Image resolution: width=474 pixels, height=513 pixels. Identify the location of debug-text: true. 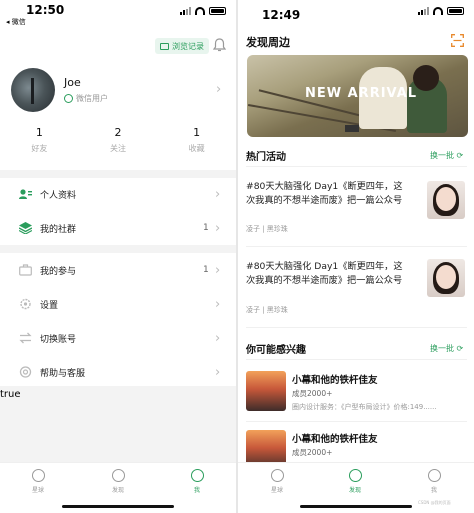
(10, 394).